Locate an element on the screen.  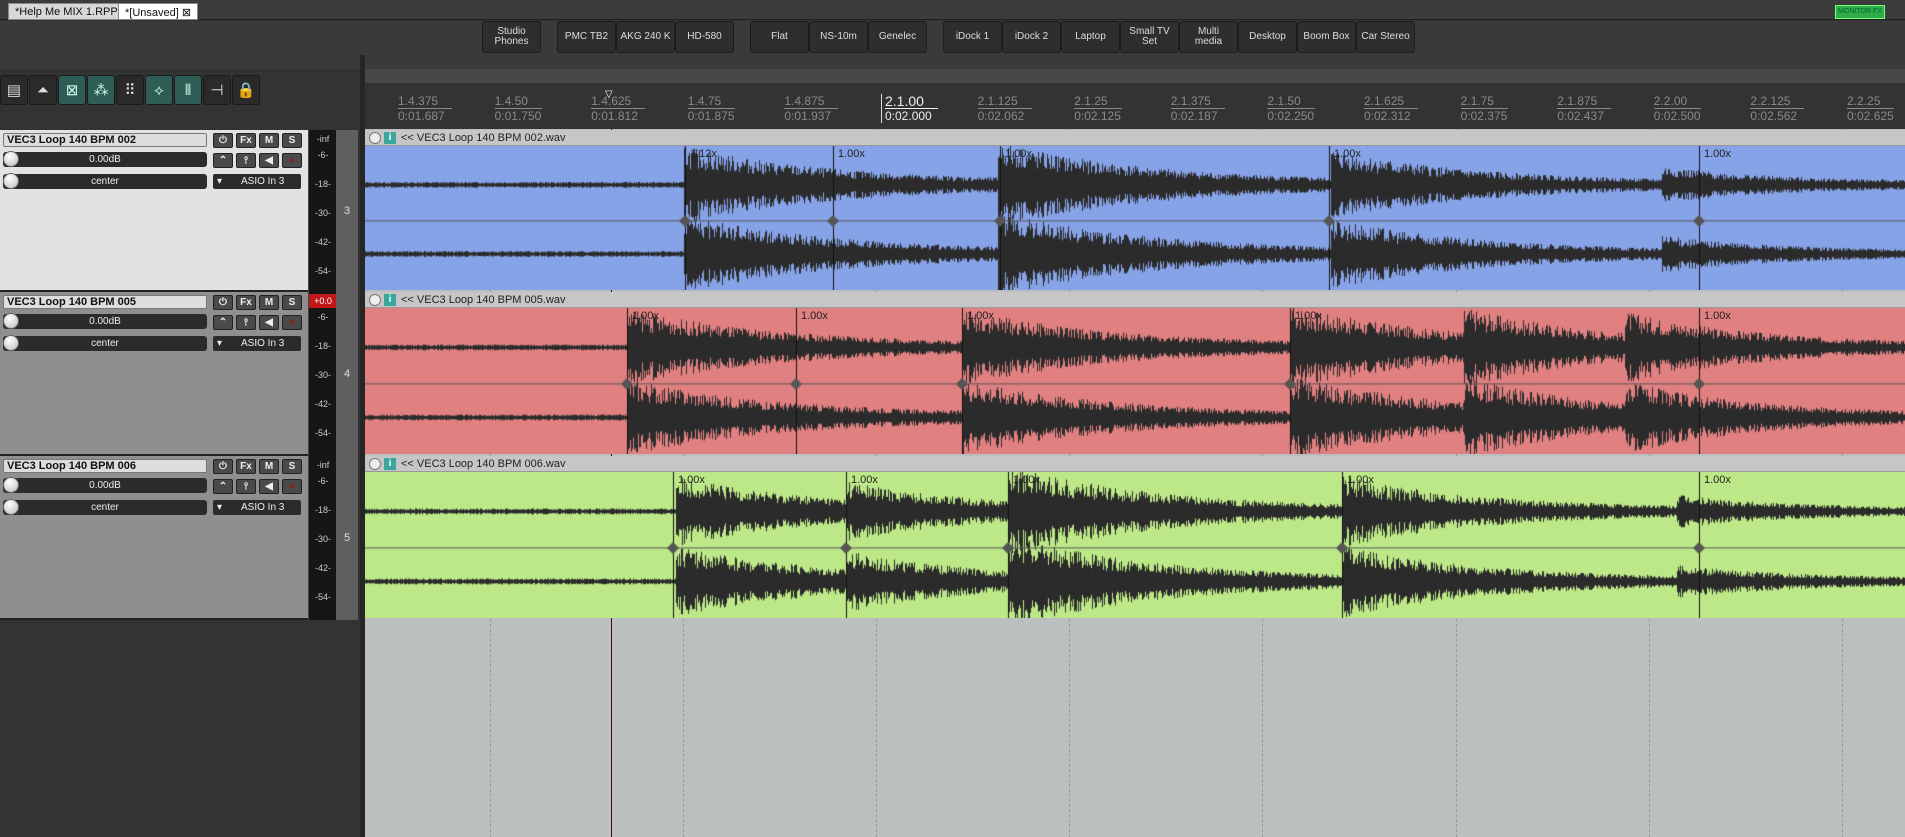
peak-readout: -inf is located at coordinates (323, 465).